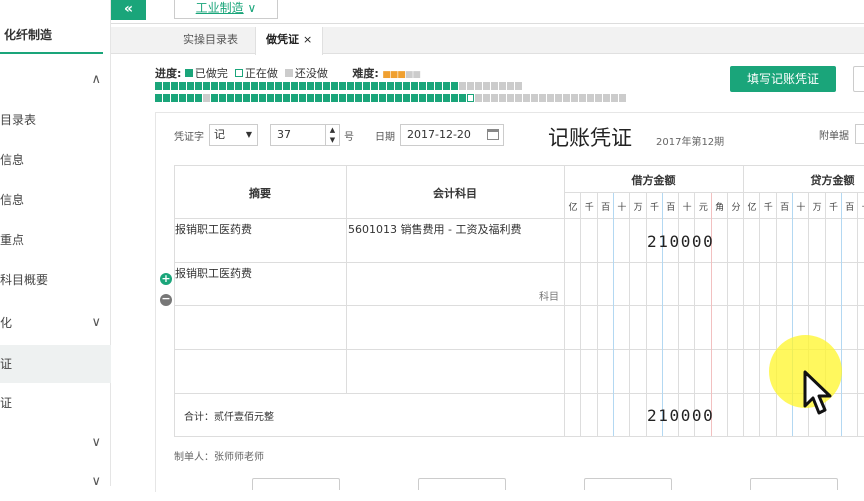 The width and height of the screenshot is (864, 501). I want to click on secondary-button, so click(858, 79).